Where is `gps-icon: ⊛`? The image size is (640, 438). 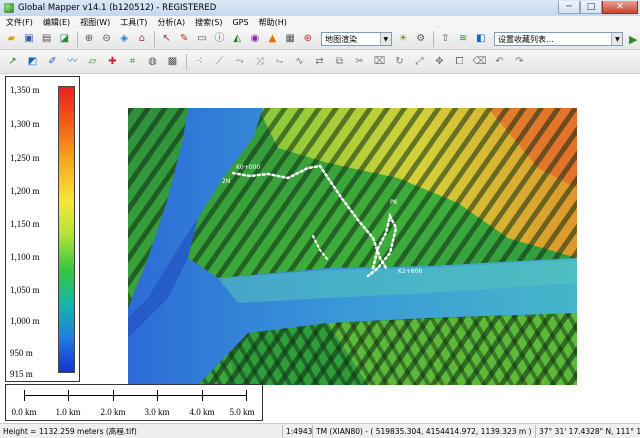
gps-icon: ⊛ is located at coordinates (307, 39).